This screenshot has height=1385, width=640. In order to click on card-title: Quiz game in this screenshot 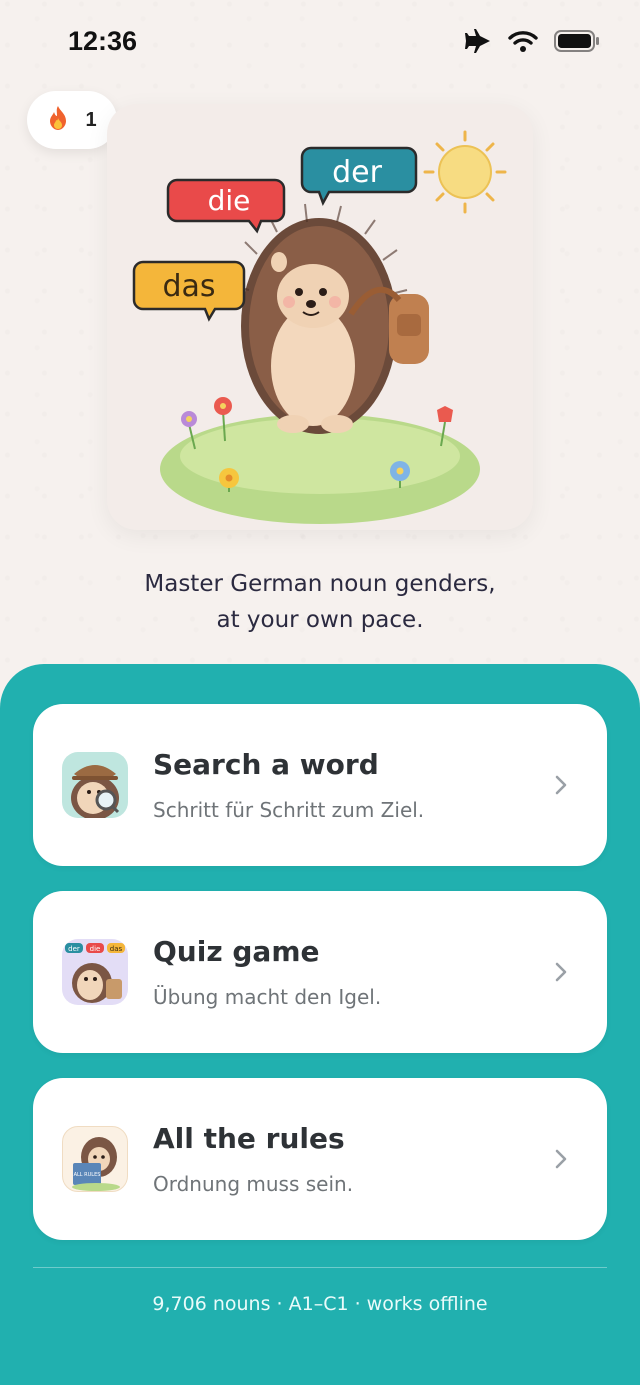, I will do `click(236, 951)`.